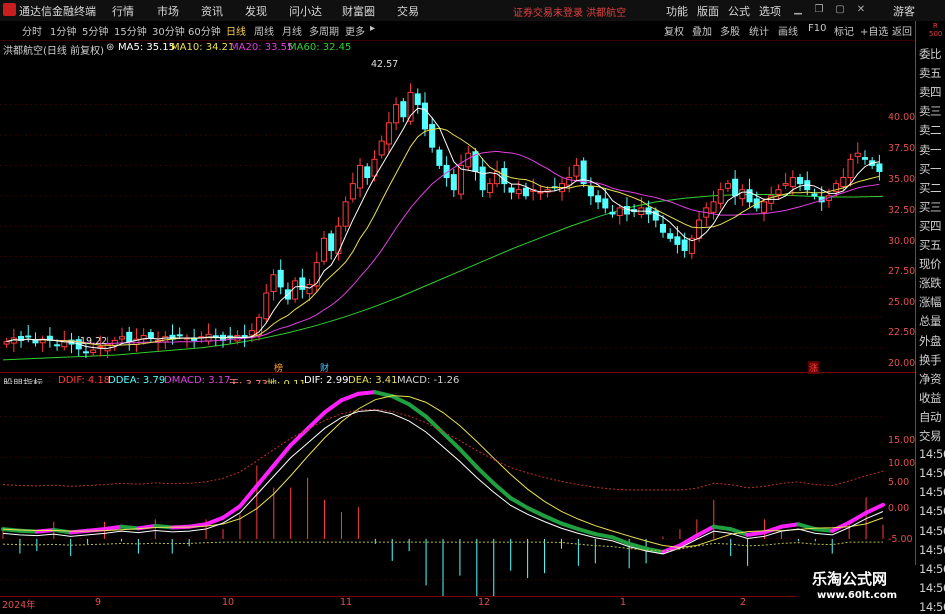  I want to click on side-panel-item: 涨跌, so click(930, 283).